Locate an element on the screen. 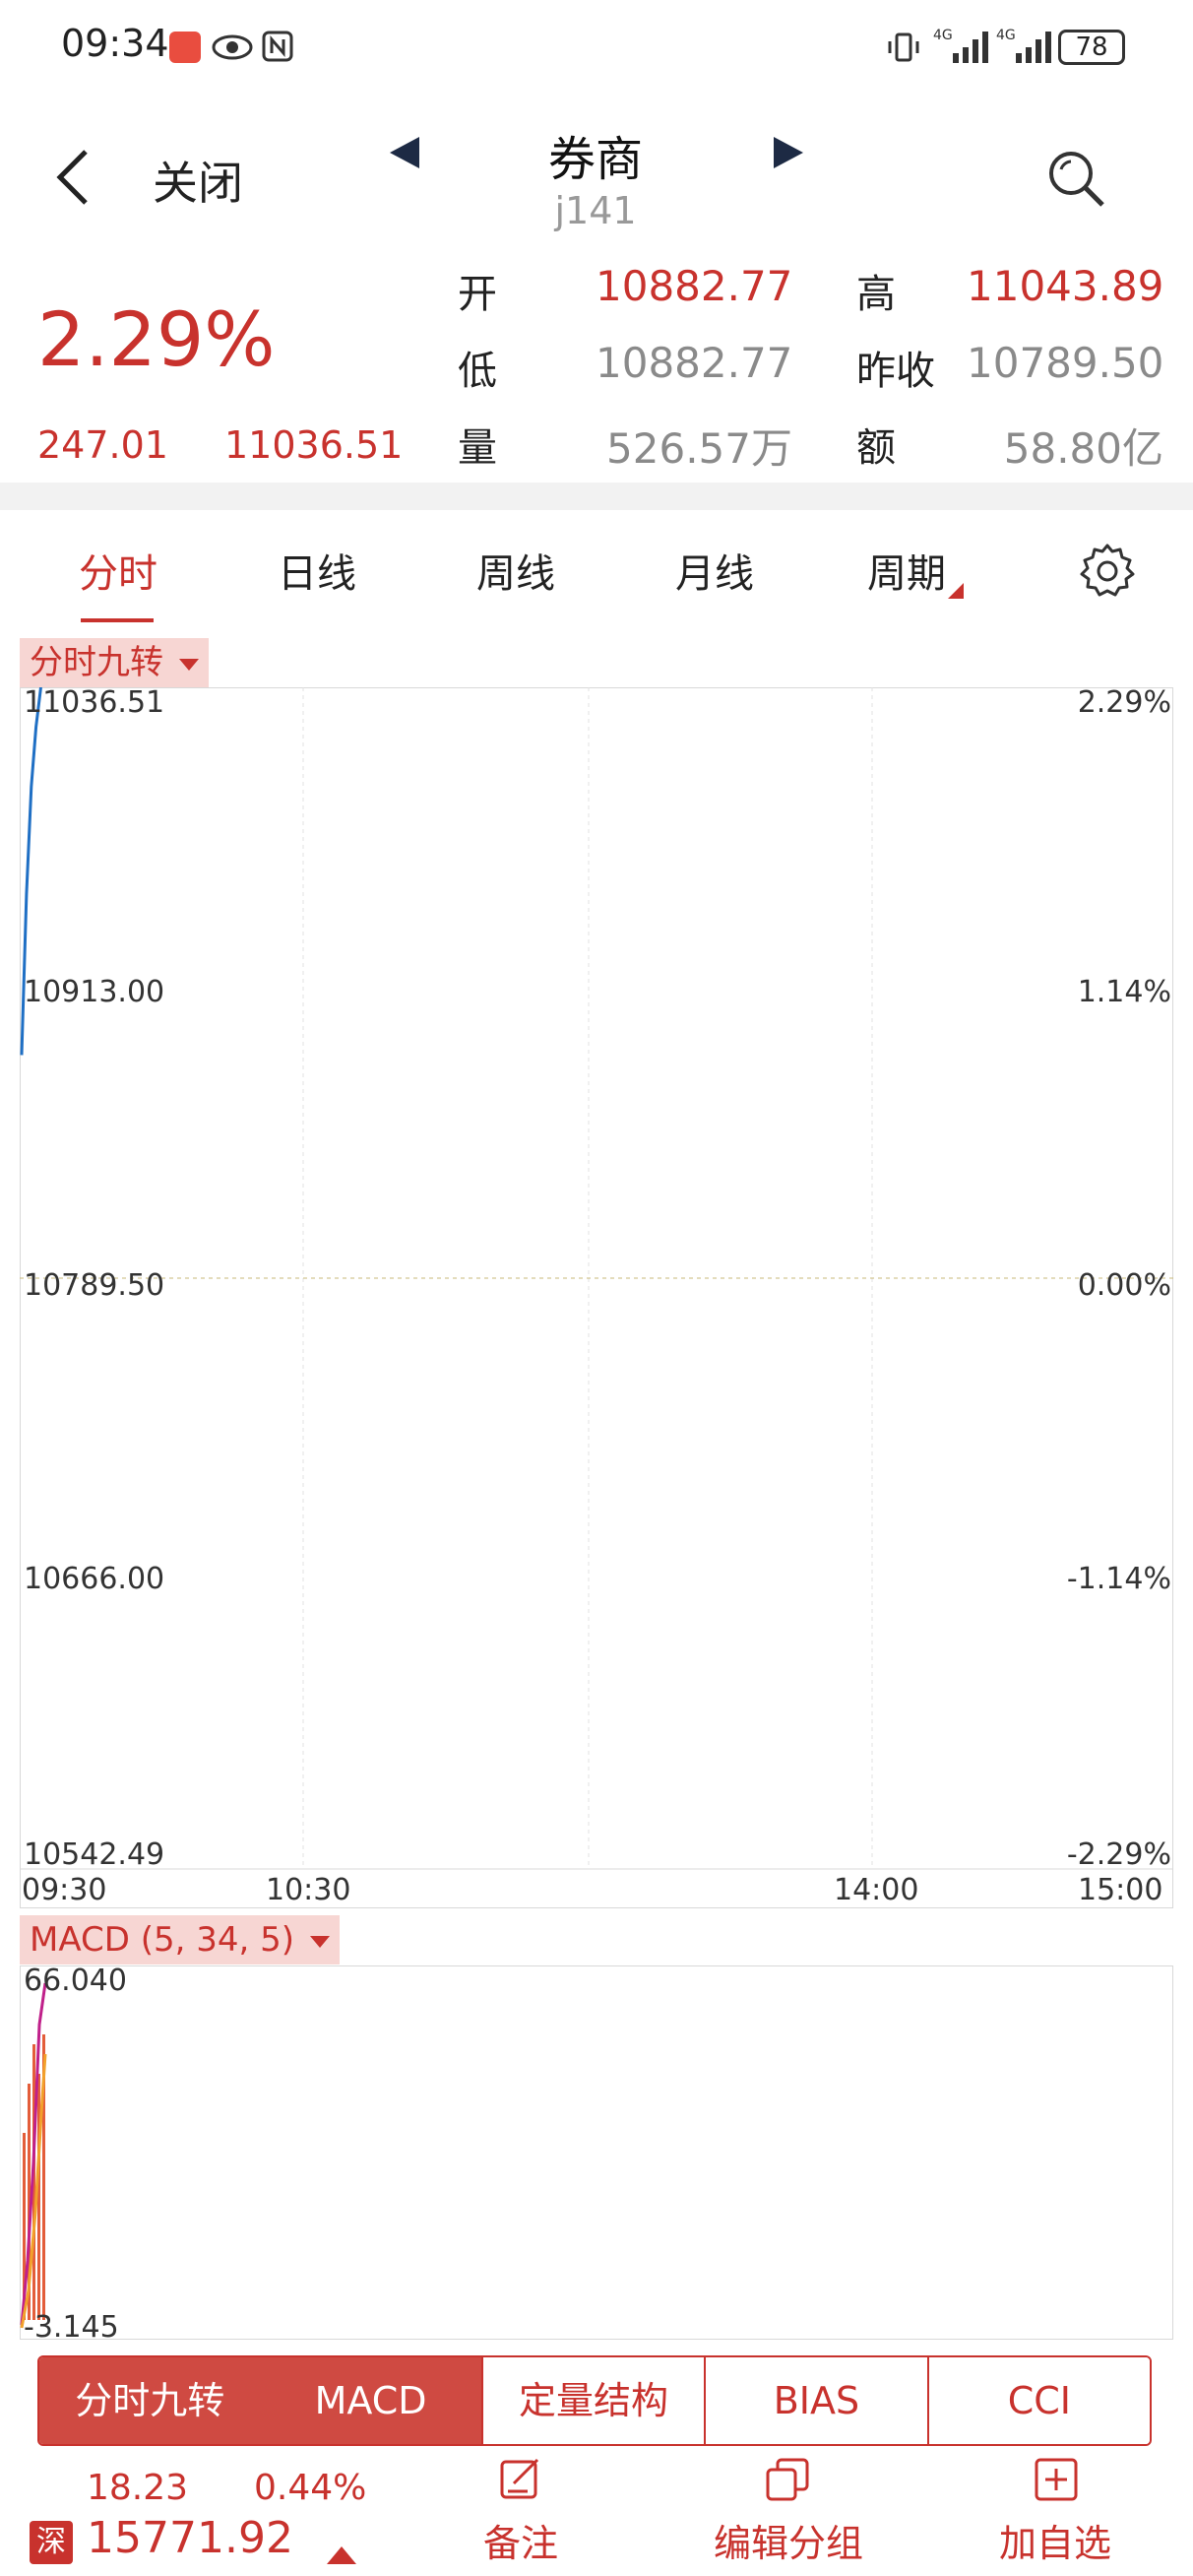 Image resolution: width=1193 pixels, height=2576 pixels. y-tick-left: 11036.51 is located at coordinates (94, 702).